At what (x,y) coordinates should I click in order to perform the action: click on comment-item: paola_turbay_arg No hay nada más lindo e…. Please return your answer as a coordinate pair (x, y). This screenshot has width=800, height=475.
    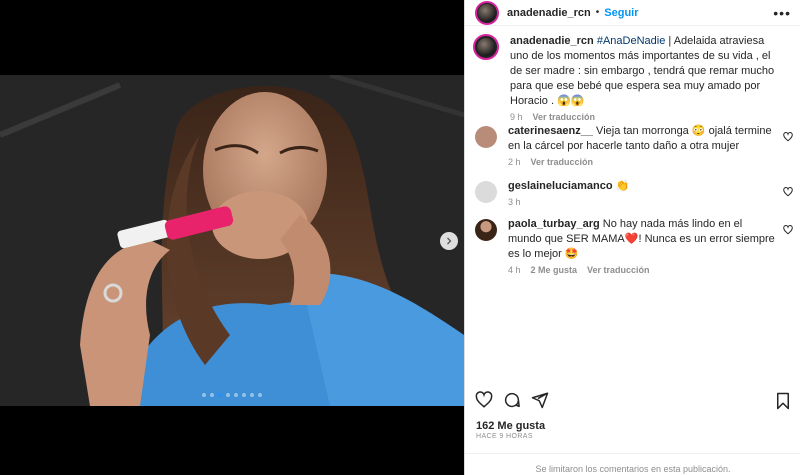
    Looking at the image, I should click on (632, 246).